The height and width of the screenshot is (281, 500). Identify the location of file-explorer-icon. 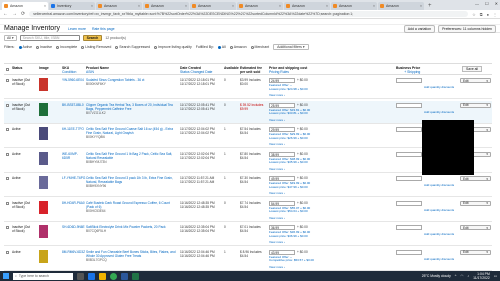
(102, 276).